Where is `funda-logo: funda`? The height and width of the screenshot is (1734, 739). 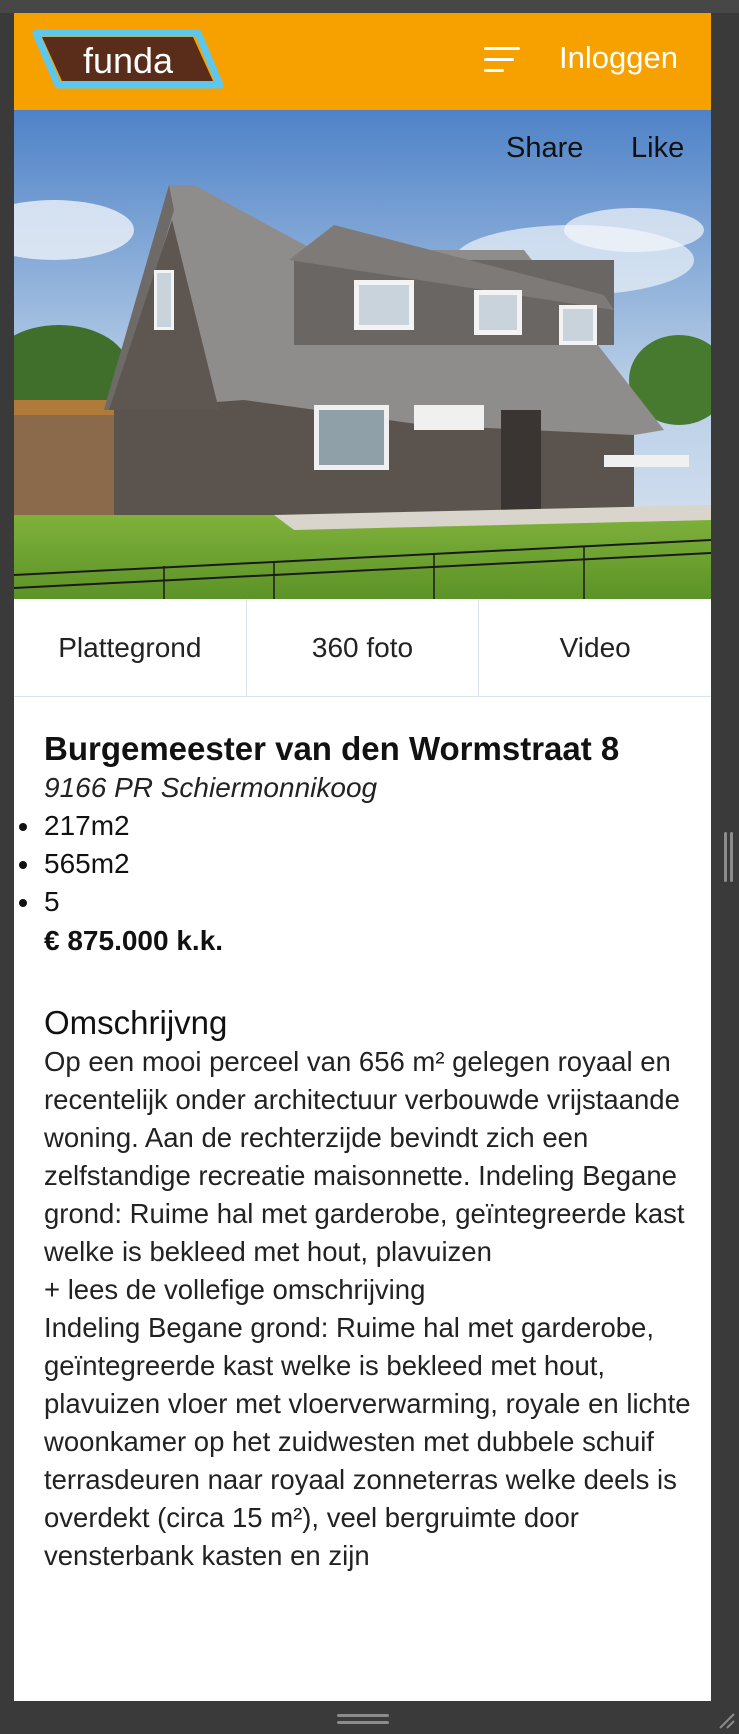 funda-logo: funda is located at coordinates (128, 62).